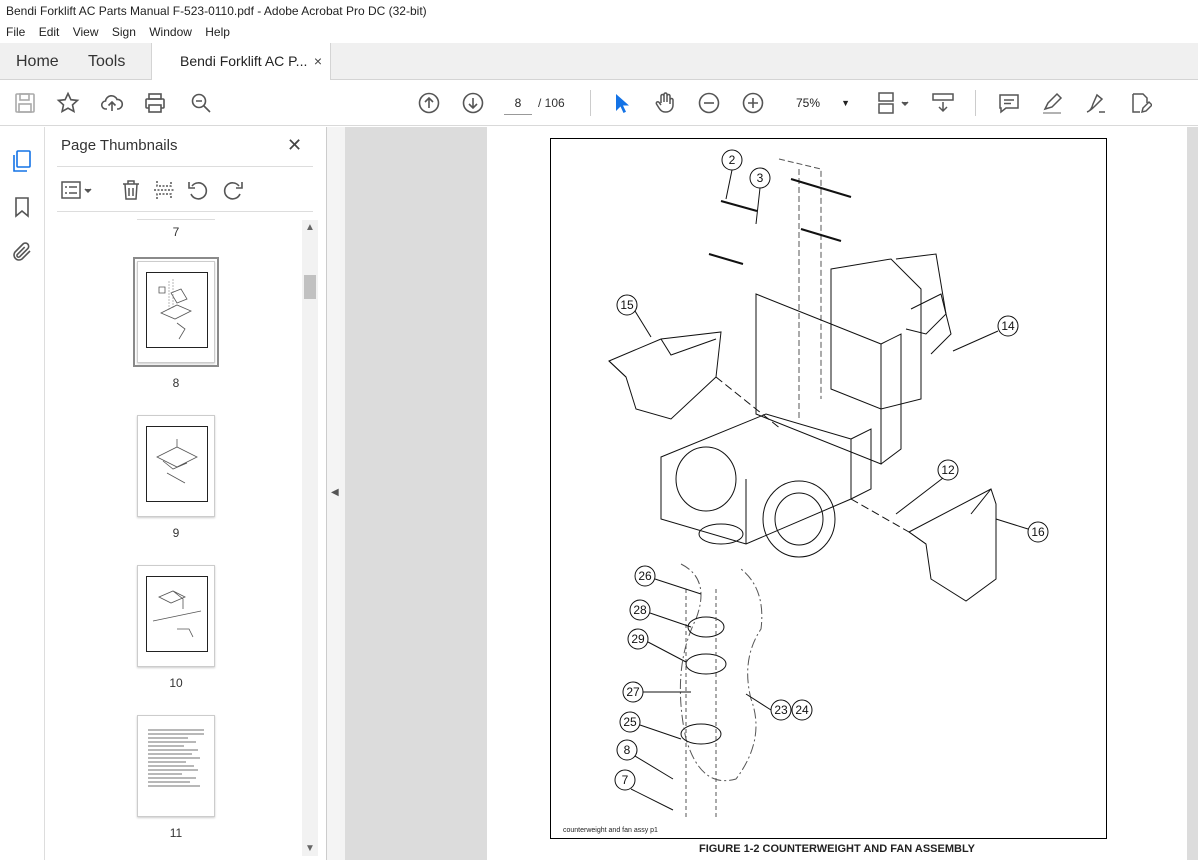 Image resolution: width=1198 pixels, height=860 pixels. What do you see at coordinates (627, 750) in the screenshot?
I see `callout-8: 8` at bounding box center [627, 750].